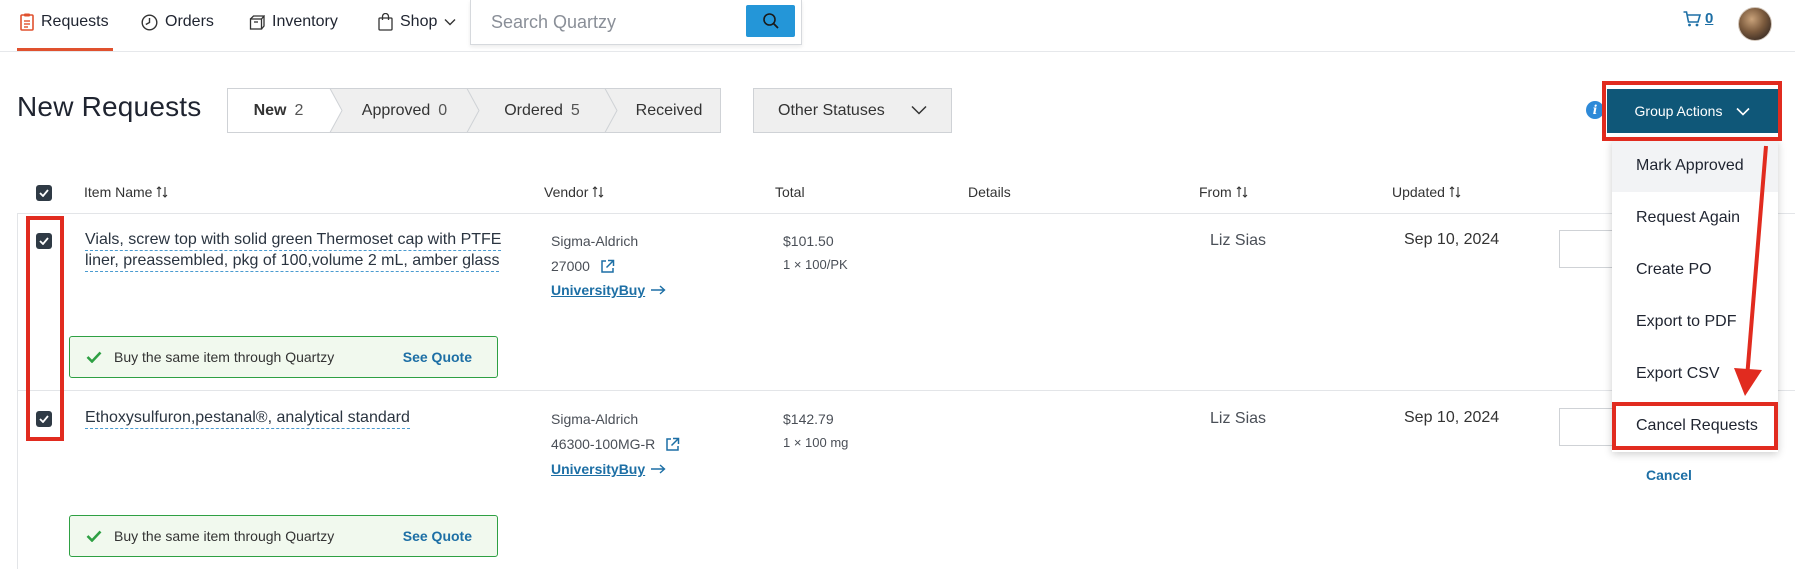 This screenshot has height=569, width=1795. I want to click on tab-label: Ordered, so click(533, 110).